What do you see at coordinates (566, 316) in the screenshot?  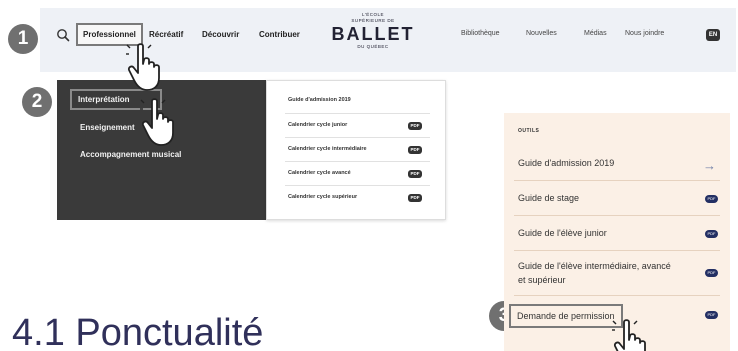 I see `tool-demande-permission: Demande de permission` at bounding box center [566, 316].